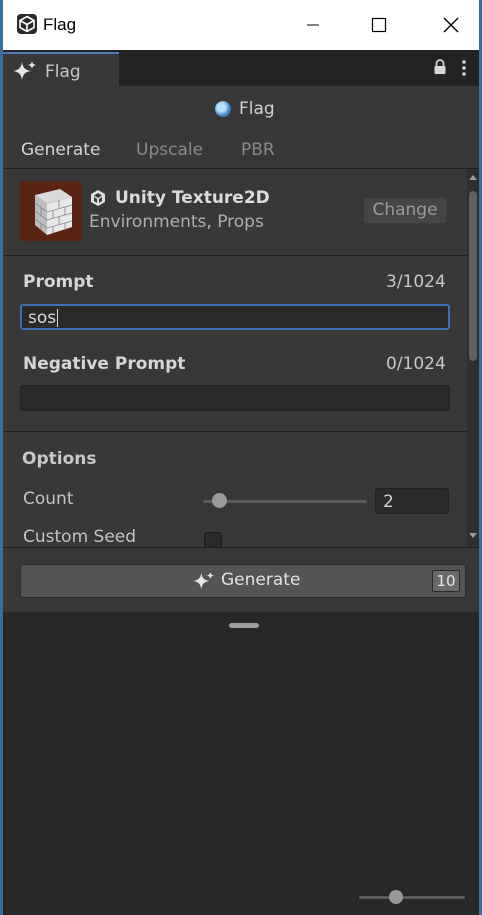 The width and height of the screenshot is (482, 915). What do you see at coordinates (285, 501) in the screenshot?
I see `count-slider-track` at bounding box center [285, 501].